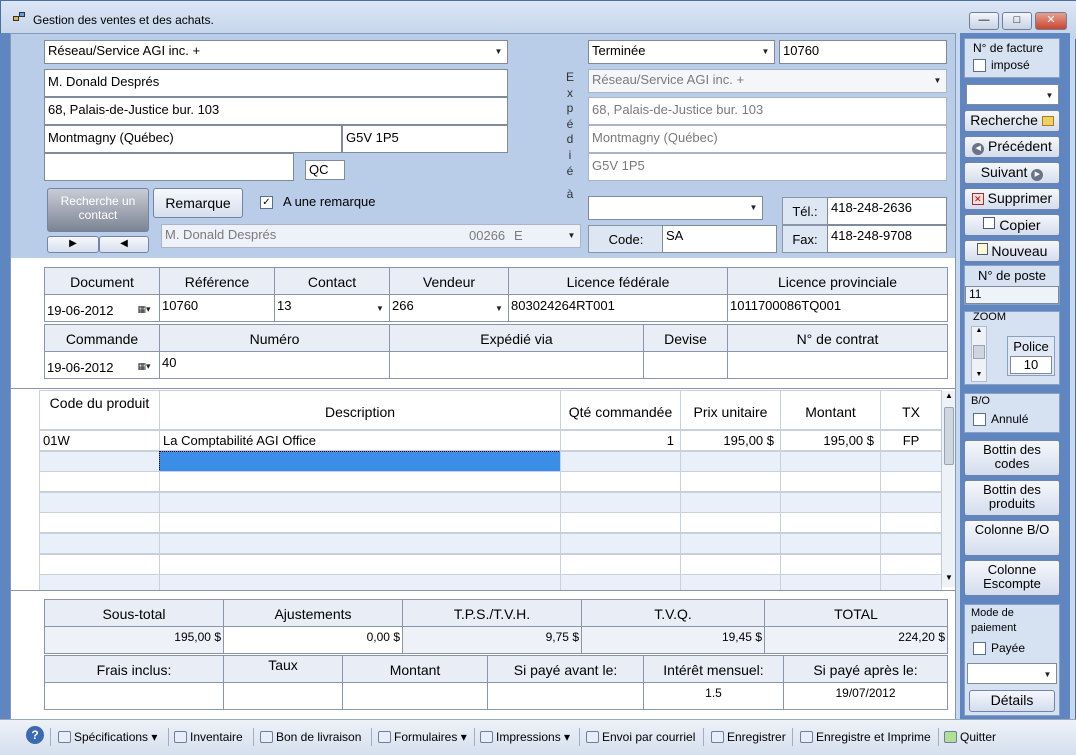 This screenshot has height=755, width=1076. I want to click on font-size-field: 10, so click(1031, 365).